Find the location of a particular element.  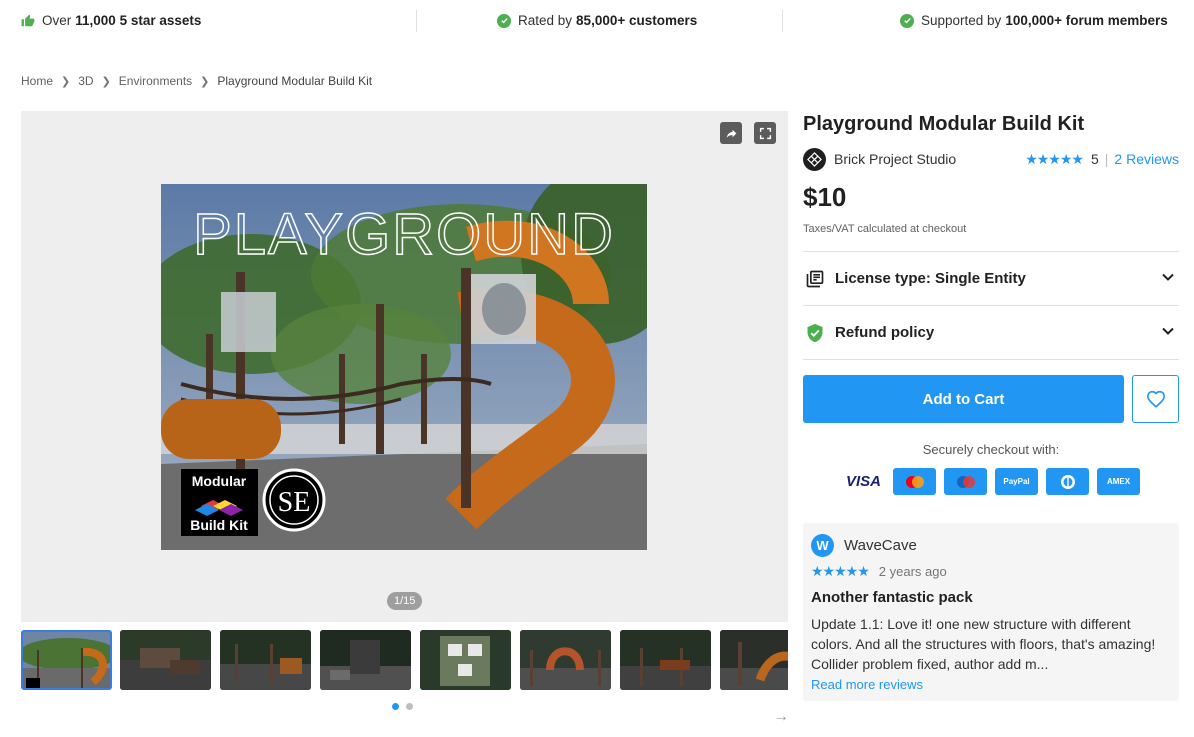

publisher-name: Brick Project Studio is located at coordinates (895, 159).